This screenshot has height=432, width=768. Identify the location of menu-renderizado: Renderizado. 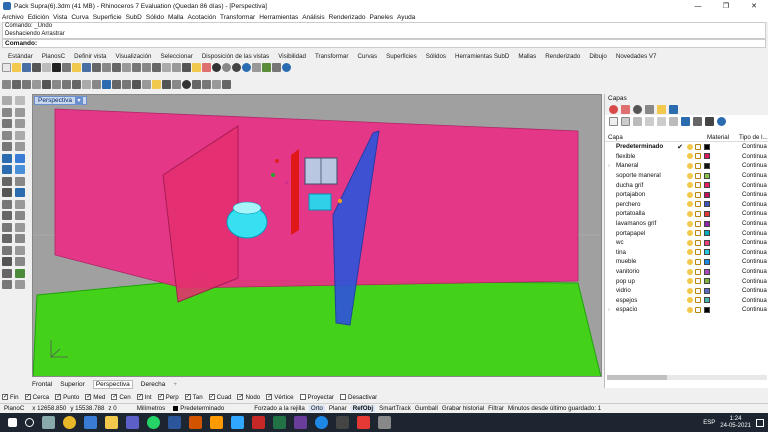
(347, 17).